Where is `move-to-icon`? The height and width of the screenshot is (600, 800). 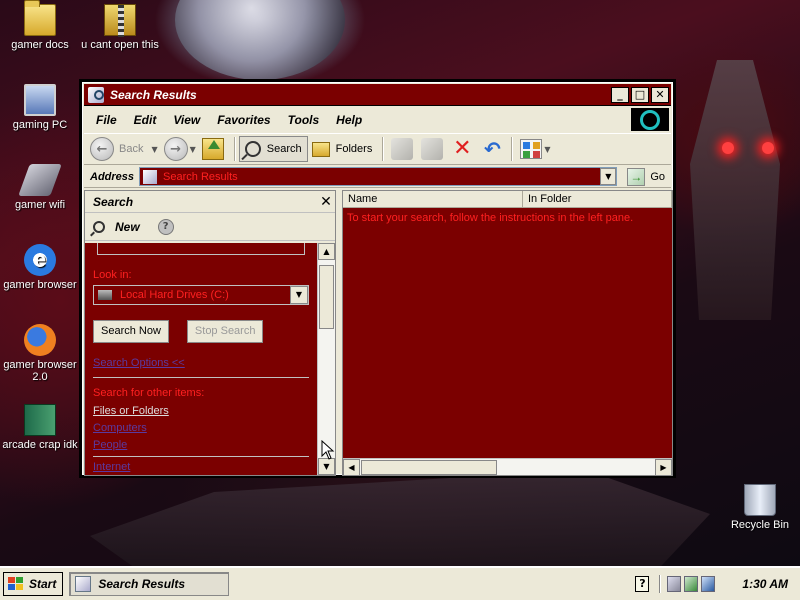
move-to-icon is located at coordinates (402, 149).